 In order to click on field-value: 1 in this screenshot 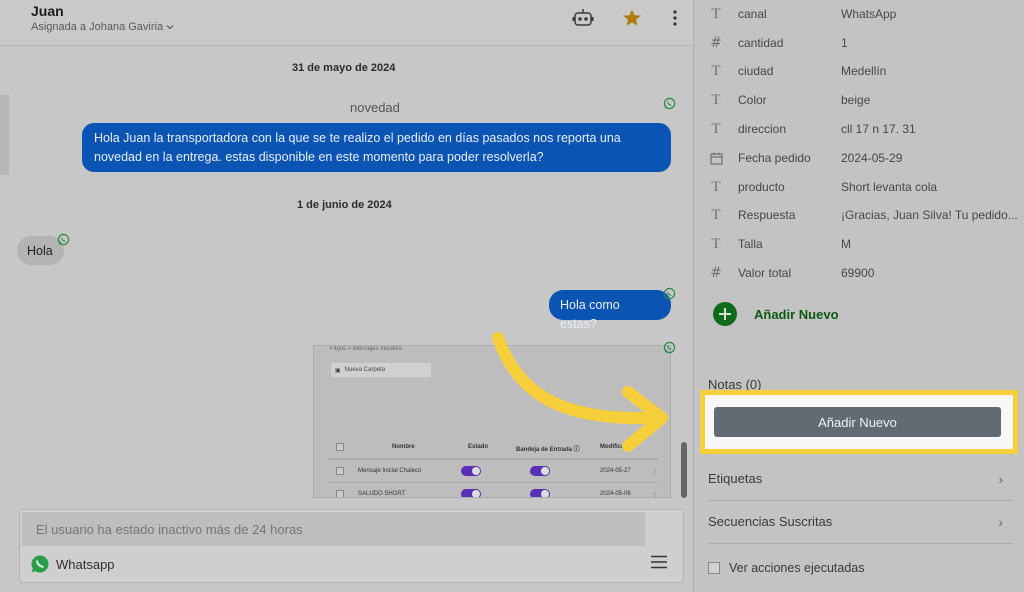, I will do `click(844, 43)`.